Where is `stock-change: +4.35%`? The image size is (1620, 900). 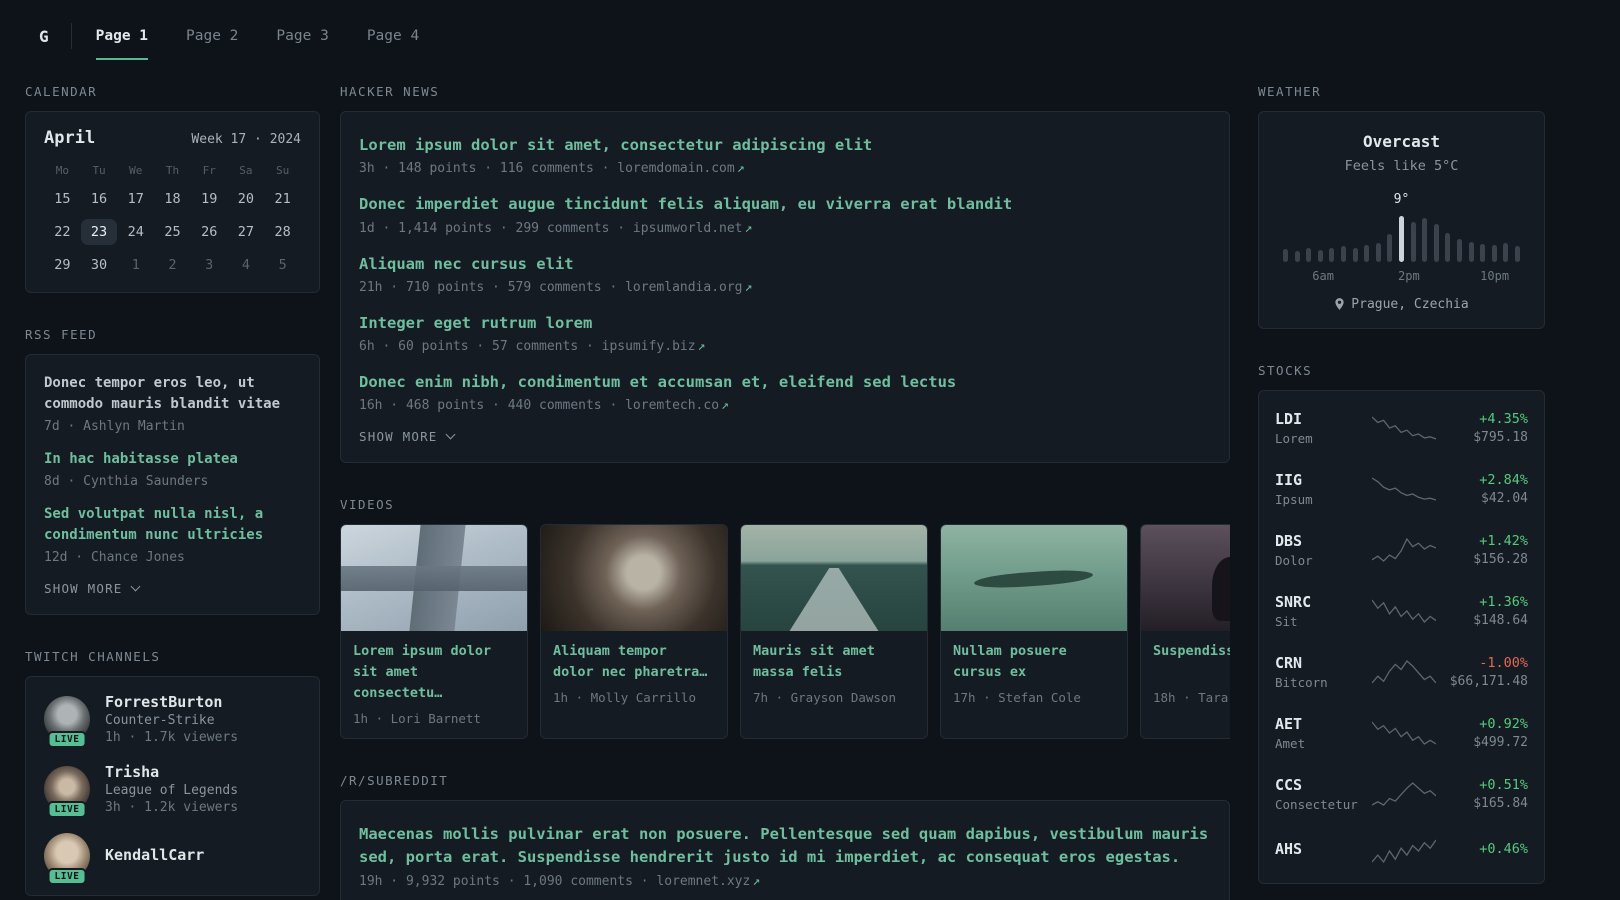
stock-change: +4.35% is located at coordinates (1503, 418).